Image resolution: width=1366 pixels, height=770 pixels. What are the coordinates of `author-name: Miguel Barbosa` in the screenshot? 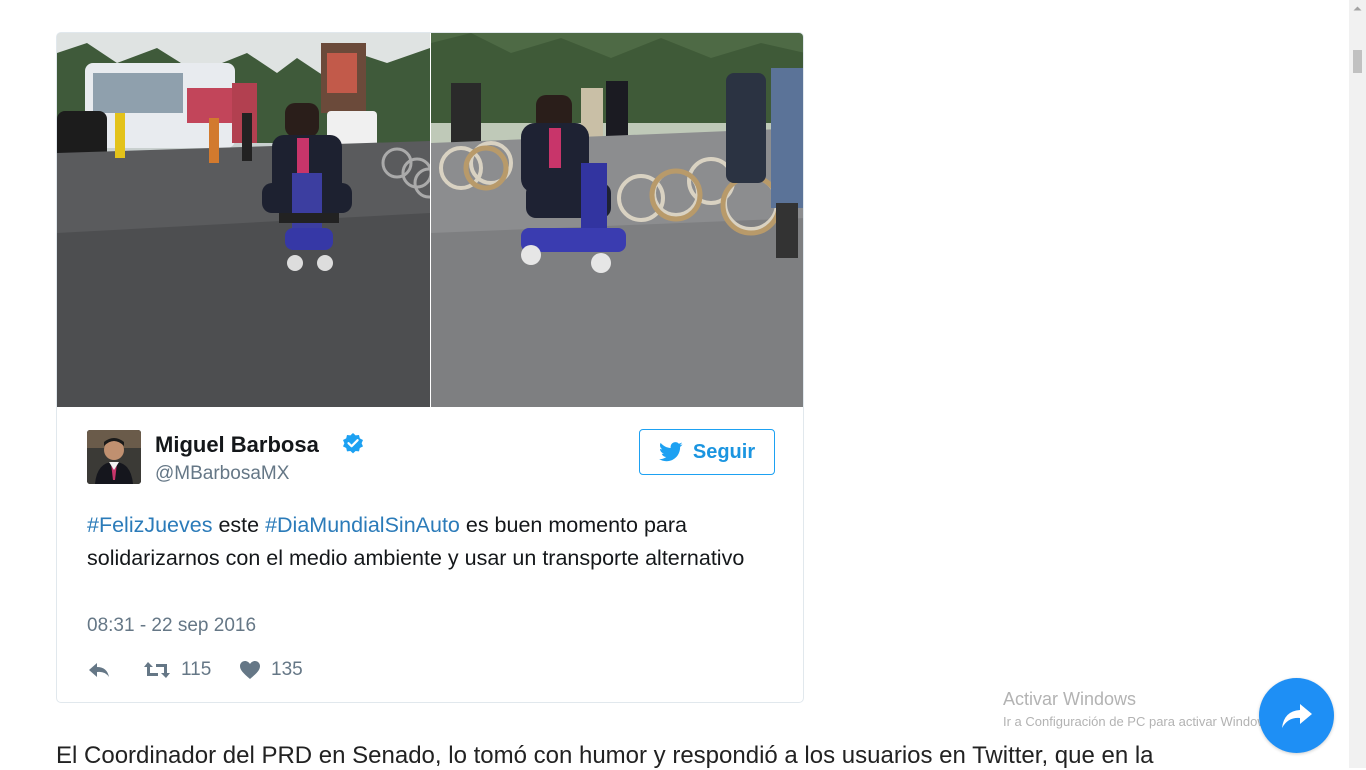 It's located at (237, 445).